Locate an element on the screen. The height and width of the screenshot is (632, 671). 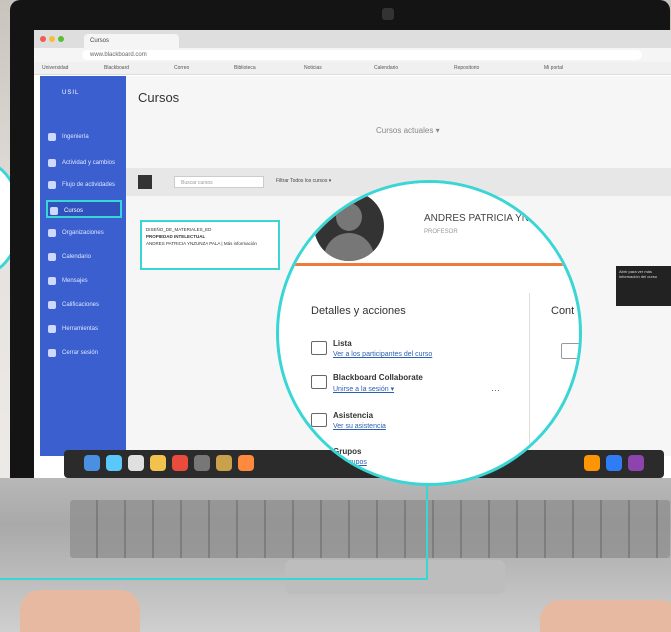
current-courses-dropdown: Cursos actuales ▾ is located at coordinates (408, 130).